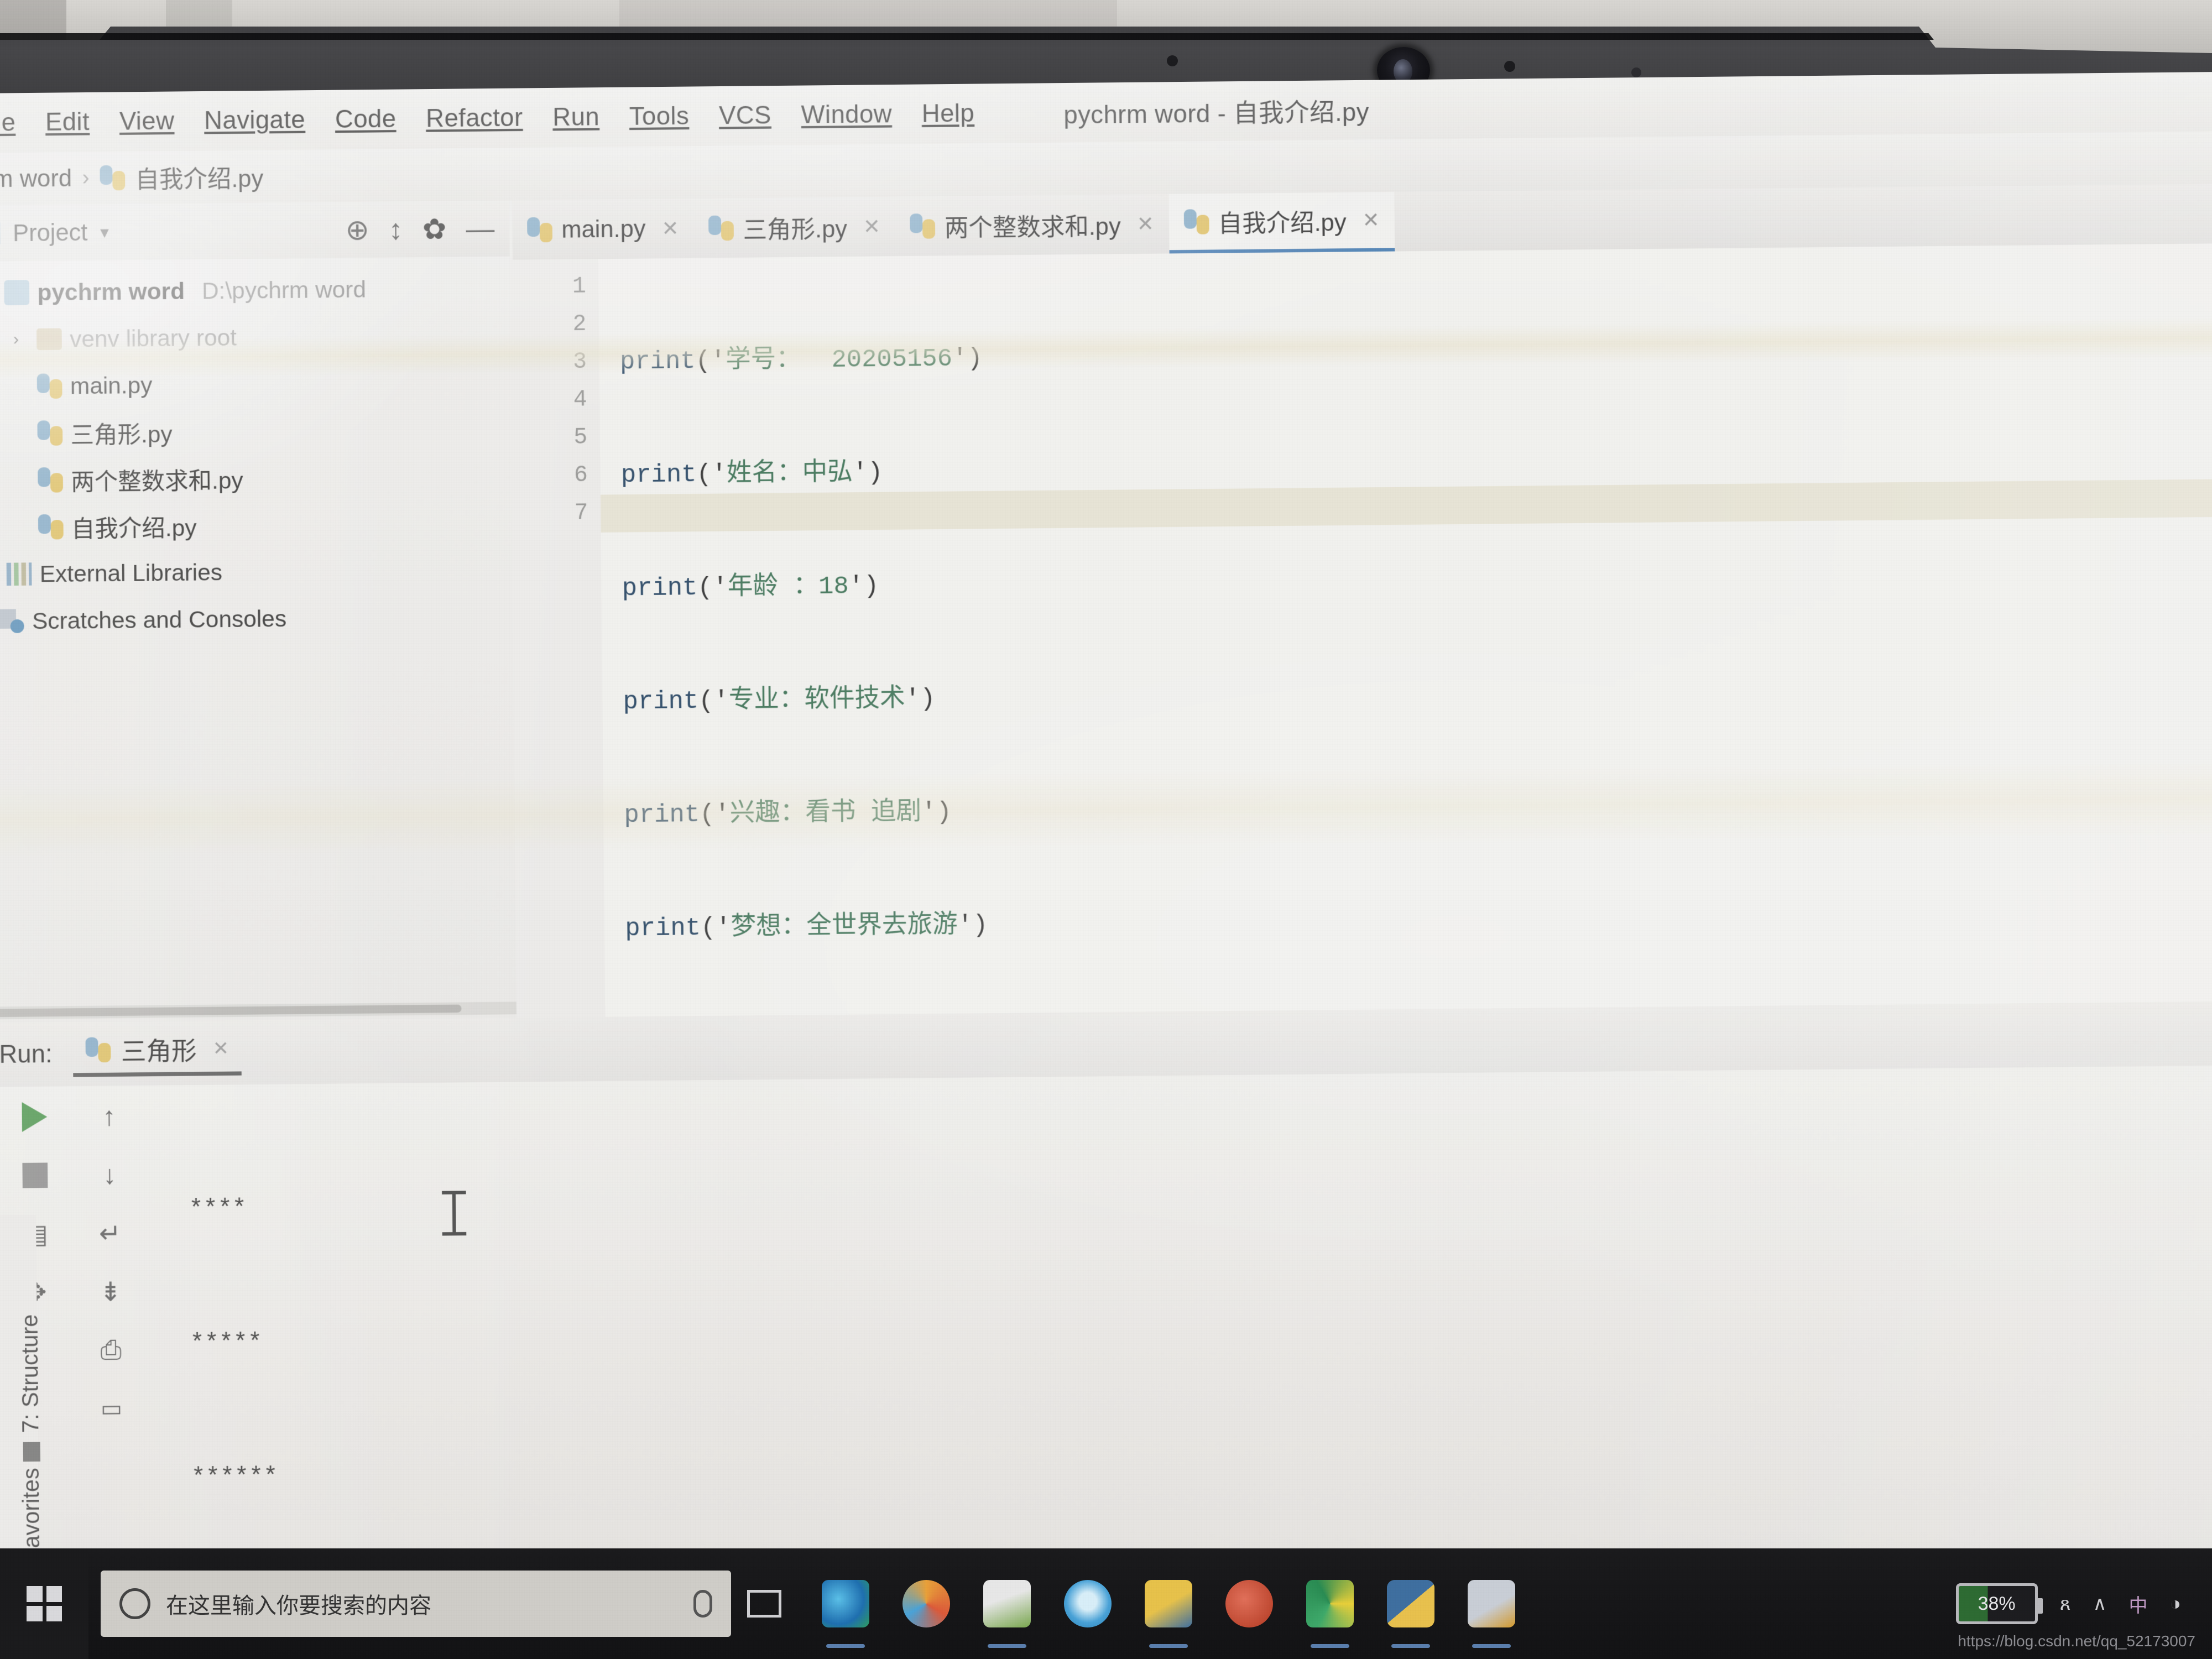 This screenshot has width=2212, height=1659. Describe the element at coordinates (67, 122) in the screenshot. I see `menu-edit: Edit` at that location.